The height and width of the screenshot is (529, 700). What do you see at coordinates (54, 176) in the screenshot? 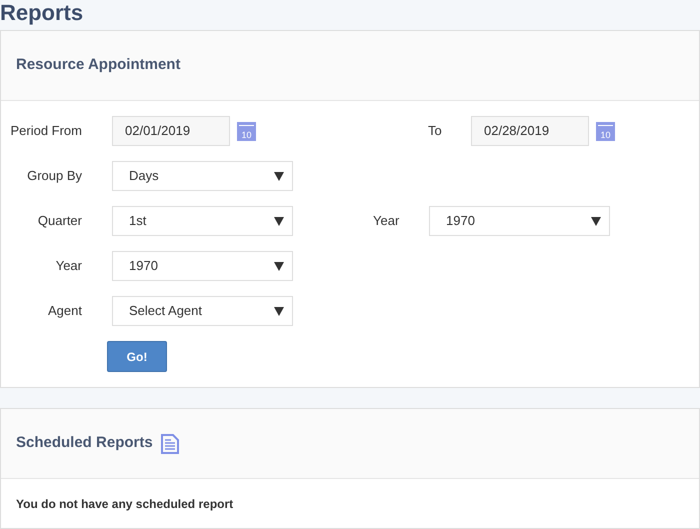
I see `field-label: Group By` at bounding box center [54, 176].